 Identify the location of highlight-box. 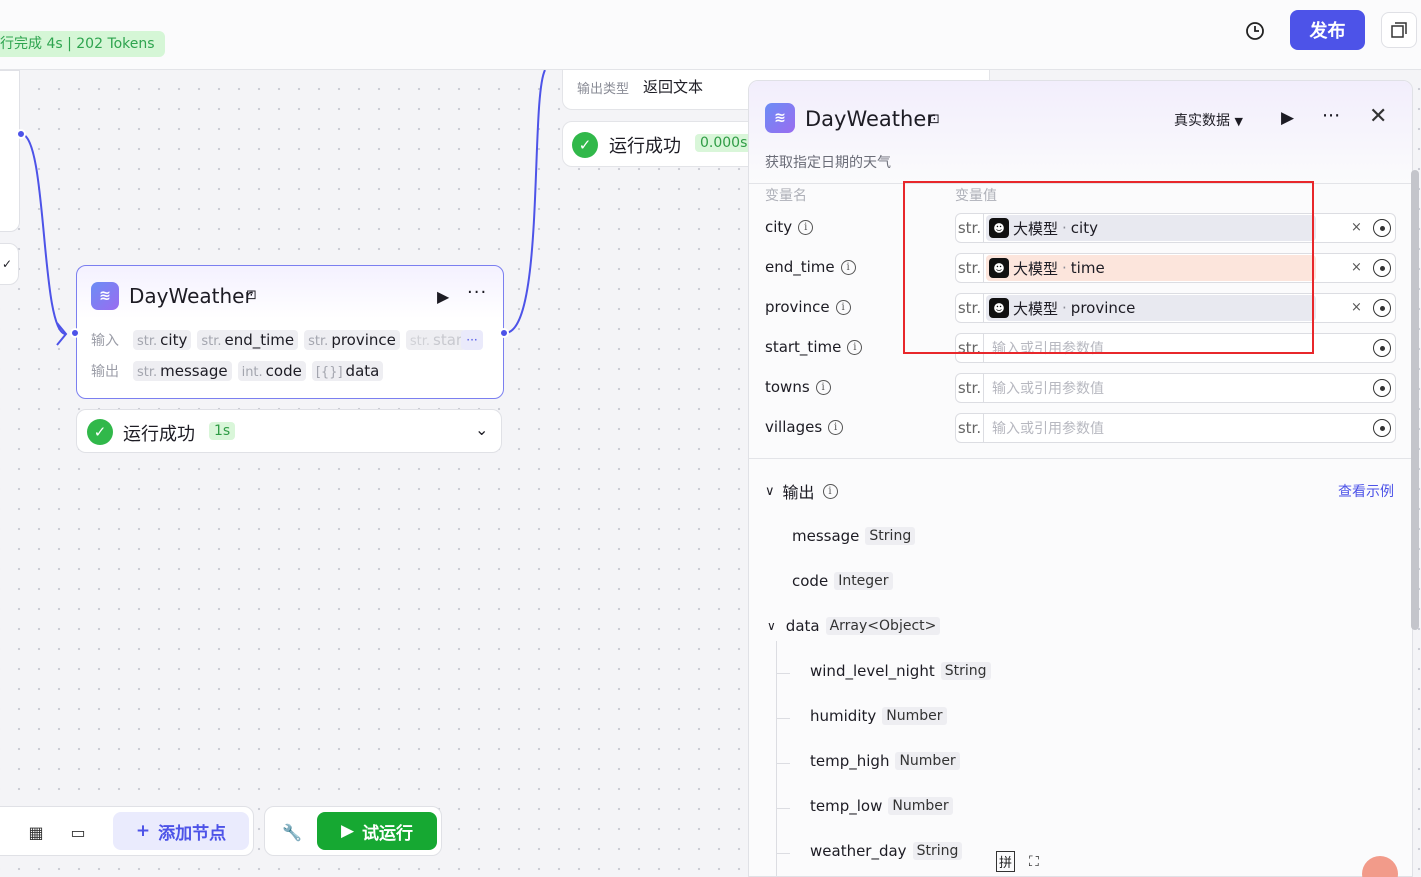
(1108, 267).